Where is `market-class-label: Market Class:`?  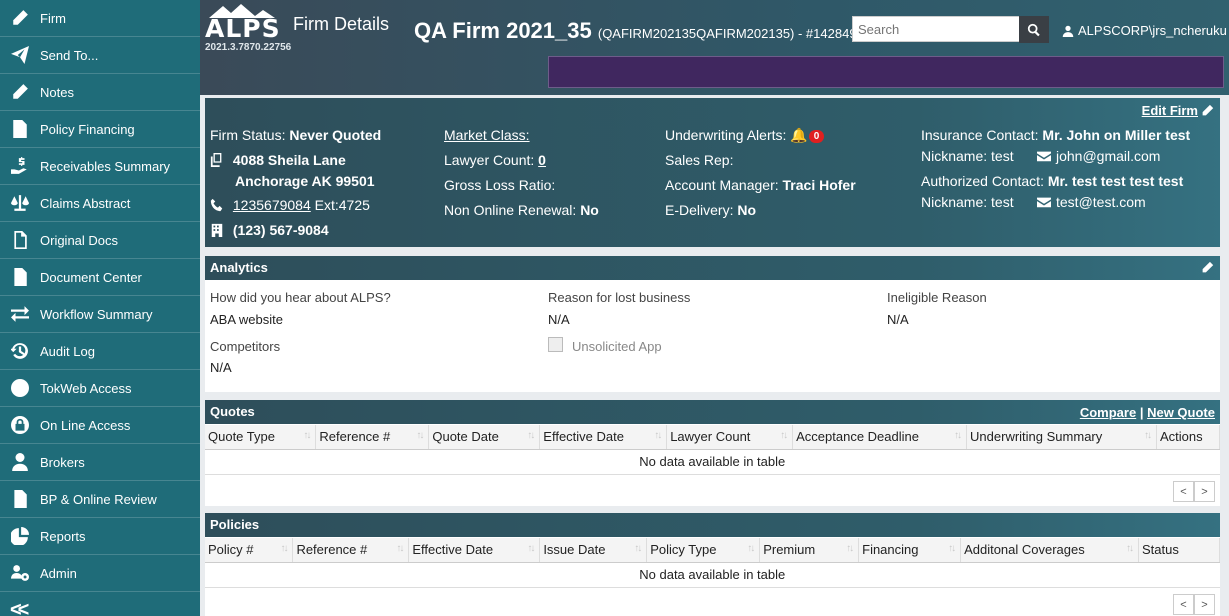 market-class-label: Market Class: is located at coordinates (487, 135).